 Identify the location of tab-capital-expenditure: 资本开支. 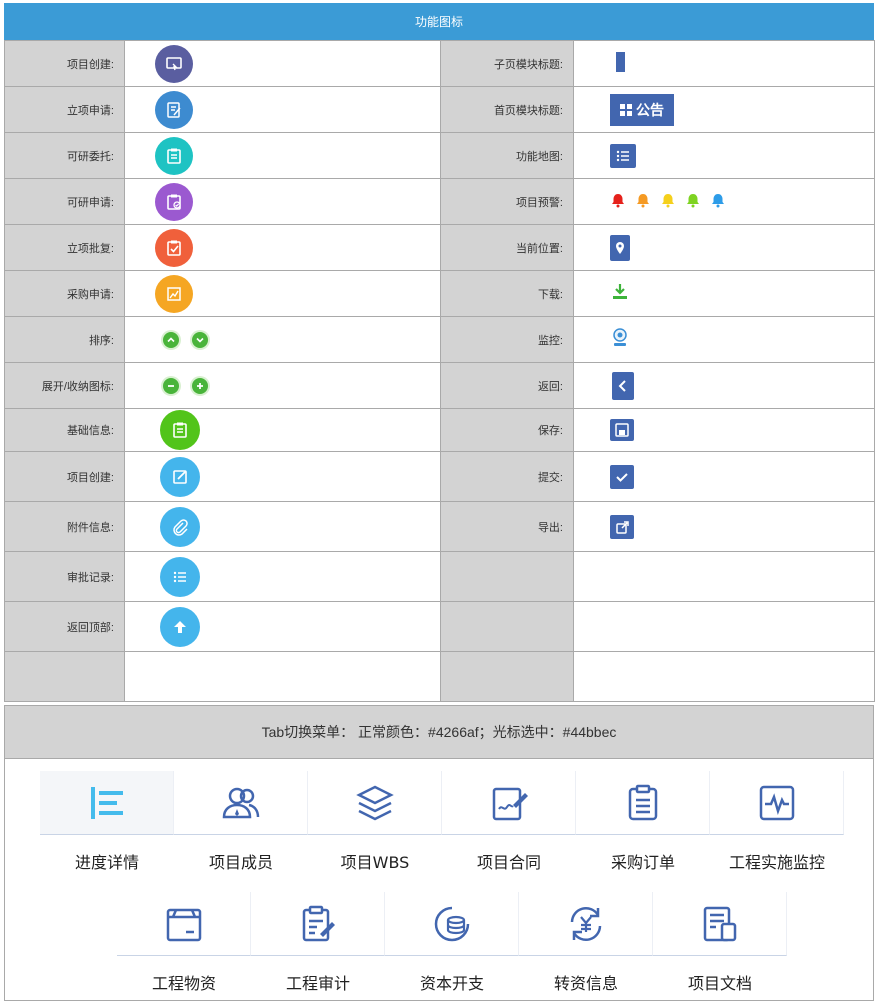
(452, 943).